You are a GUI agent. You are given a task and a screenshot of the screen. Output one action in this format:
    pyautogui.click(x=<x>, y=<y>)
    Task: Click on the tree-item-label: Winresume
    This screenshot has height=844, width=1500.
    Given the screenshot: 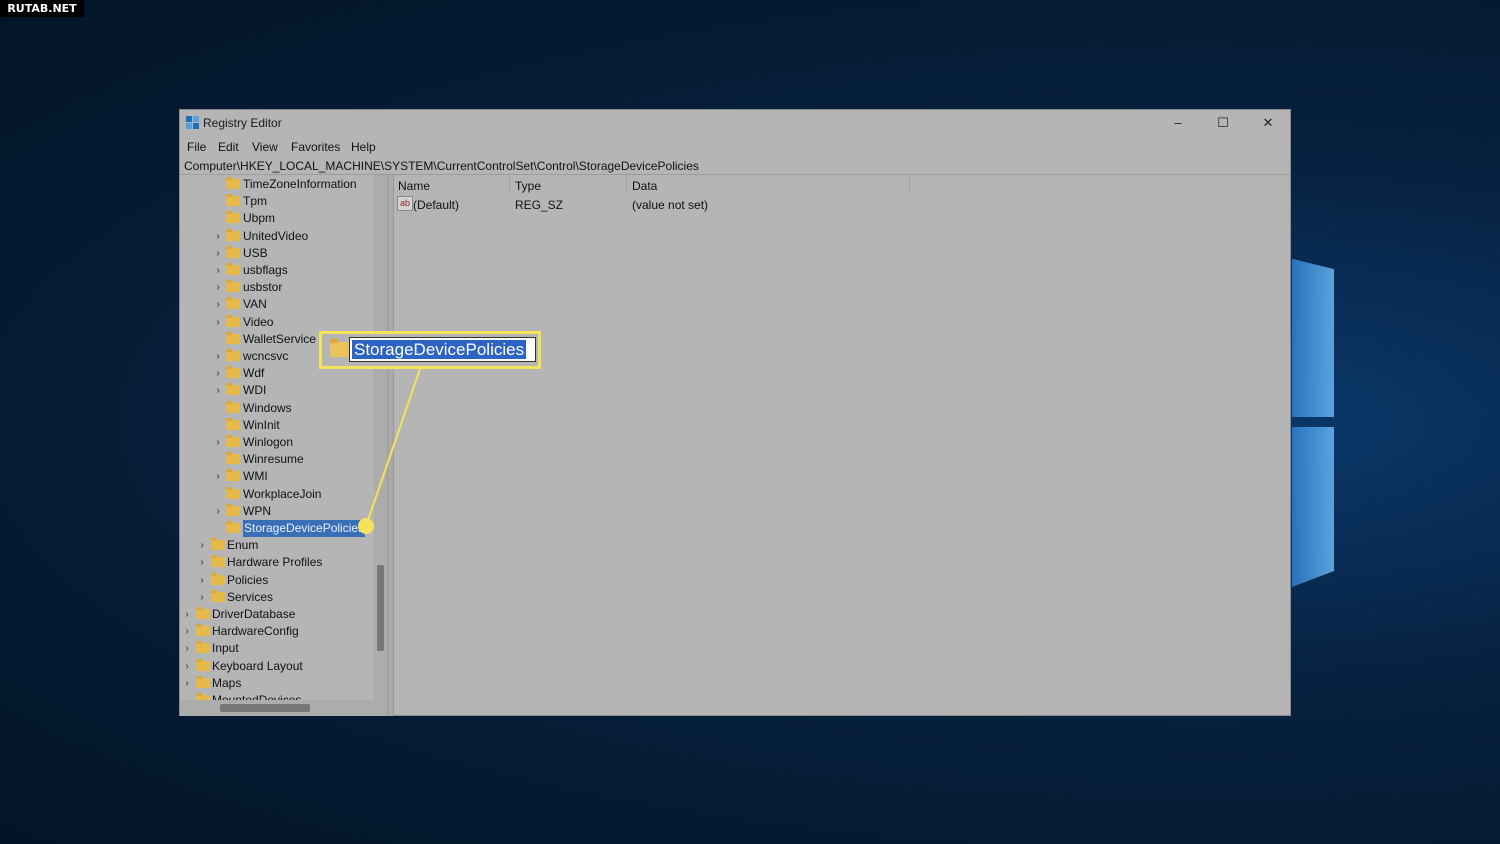 What is the action you would take?
    pyautogui.click(x=273, y=459)
    